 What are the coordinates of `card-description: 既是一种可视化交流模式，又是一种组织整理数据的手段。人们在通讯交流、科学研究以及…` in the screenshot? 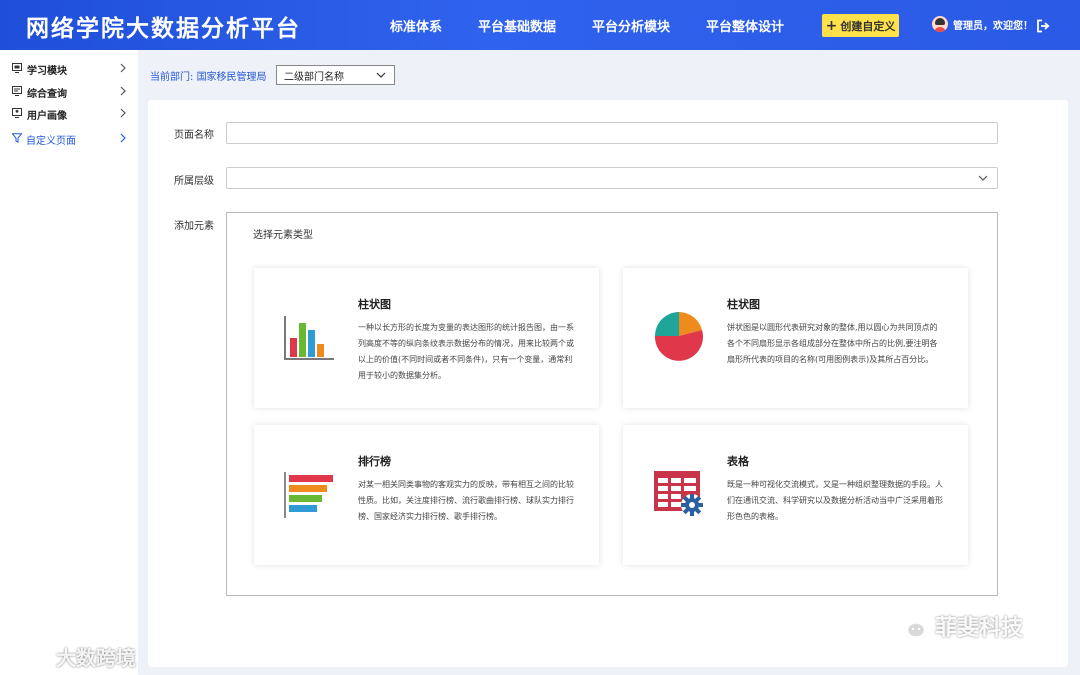 It's located at (835, 500).